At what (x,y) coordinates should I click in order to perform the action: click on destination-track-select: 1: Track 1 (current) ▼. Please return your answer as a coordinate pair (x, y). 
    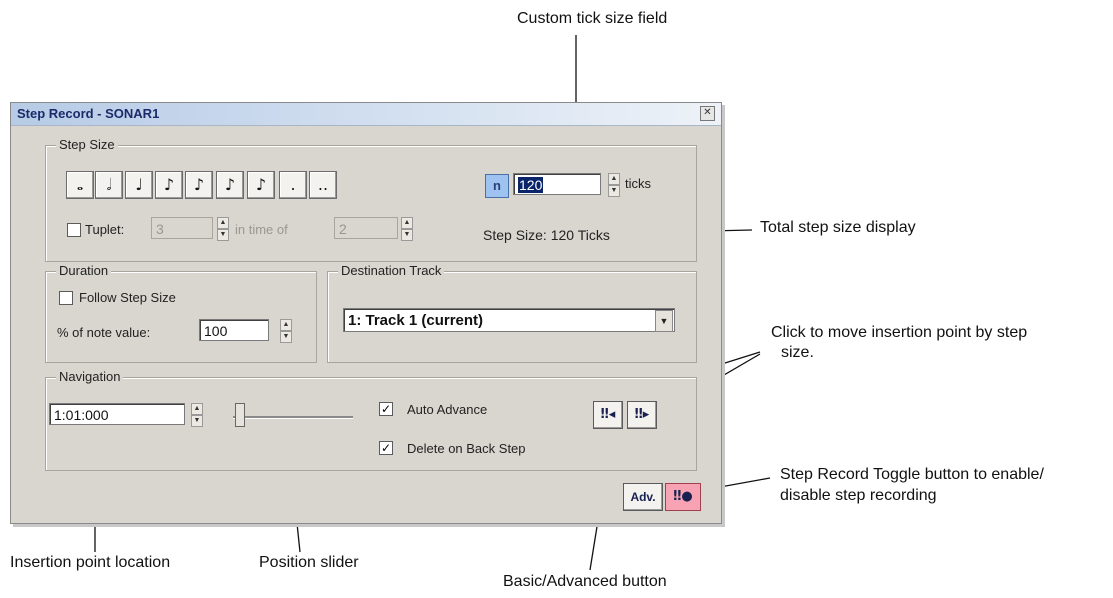
    Looking at the image, I should click on (509, 320).